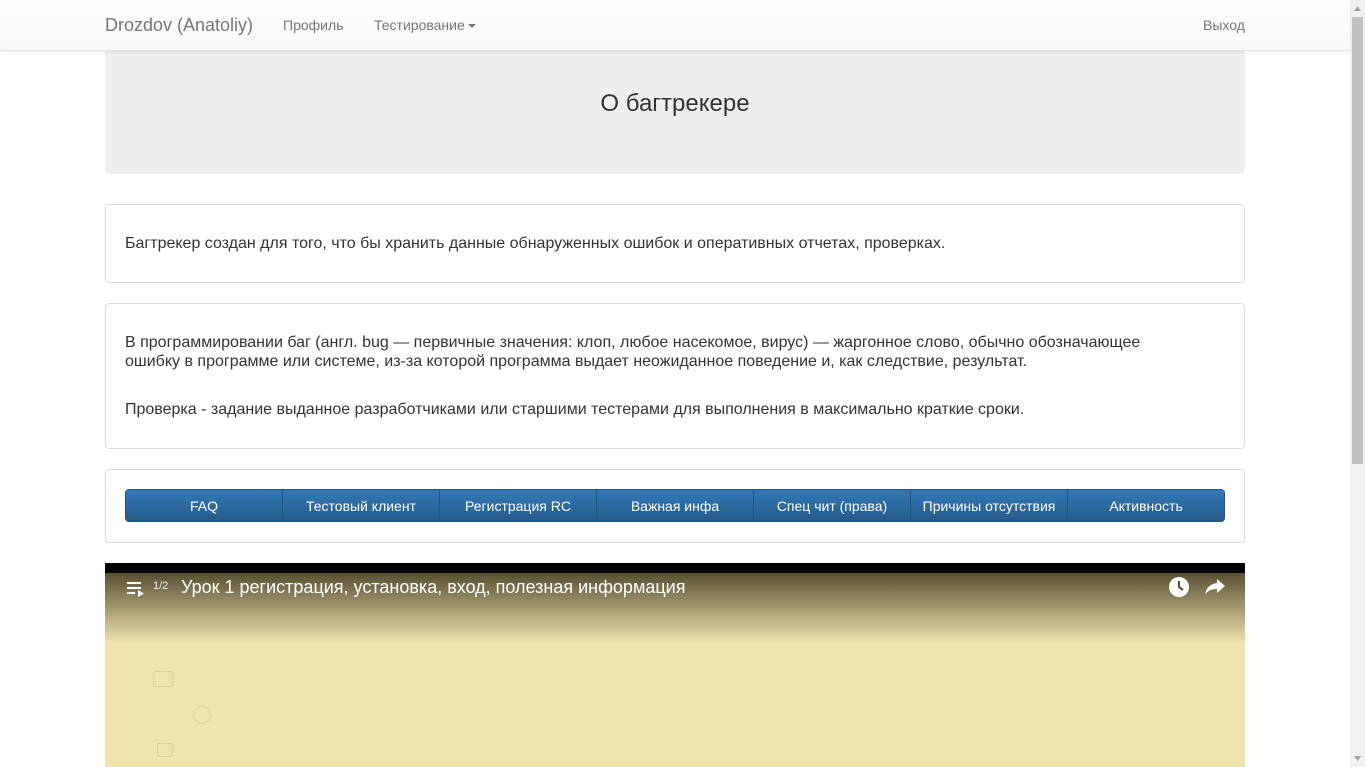  What do you see at coordinates (518, 505) in the screenshot?
I see `registration-rc-button: Регистрация RC` at bounding box center [518, 505].